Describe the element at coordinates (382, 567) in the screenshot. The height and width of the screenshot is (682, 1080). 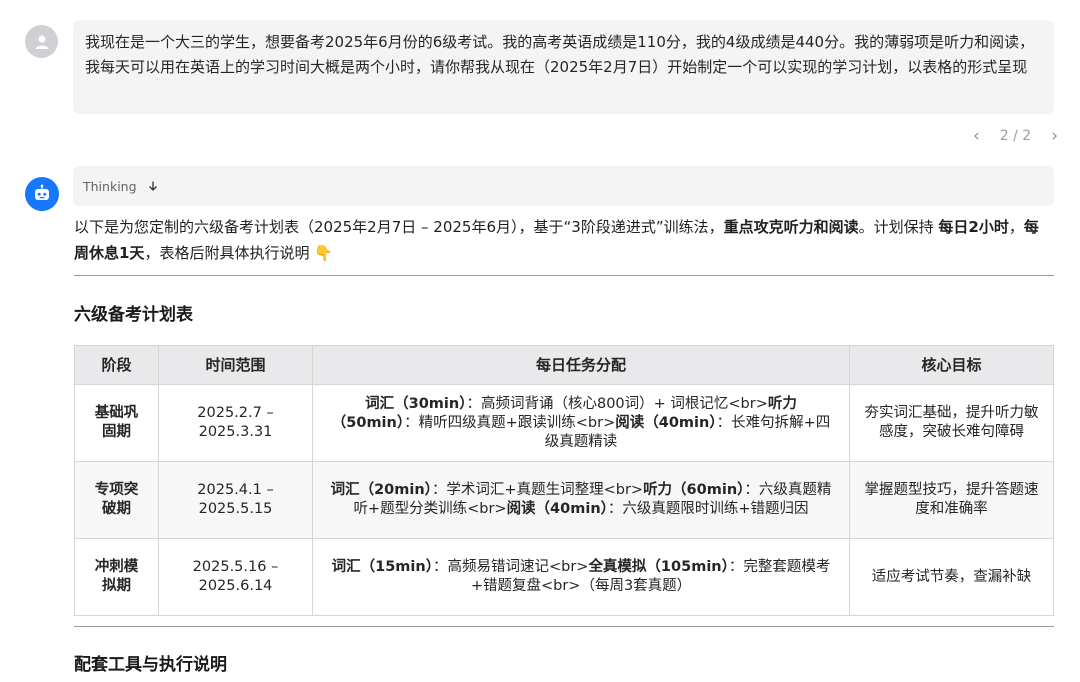
I see `task-label: 词汇（15min）` at that location.